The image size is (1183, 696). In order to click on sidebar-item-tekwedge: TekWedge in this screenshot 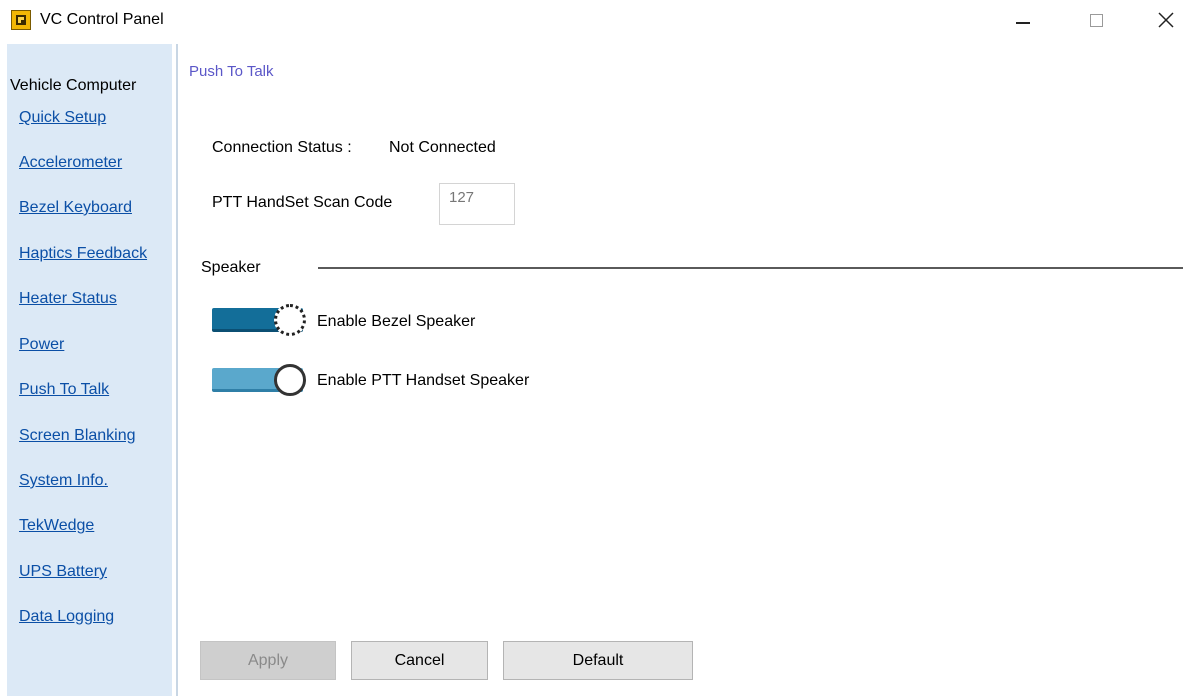, I will do `click(56, 526)`.